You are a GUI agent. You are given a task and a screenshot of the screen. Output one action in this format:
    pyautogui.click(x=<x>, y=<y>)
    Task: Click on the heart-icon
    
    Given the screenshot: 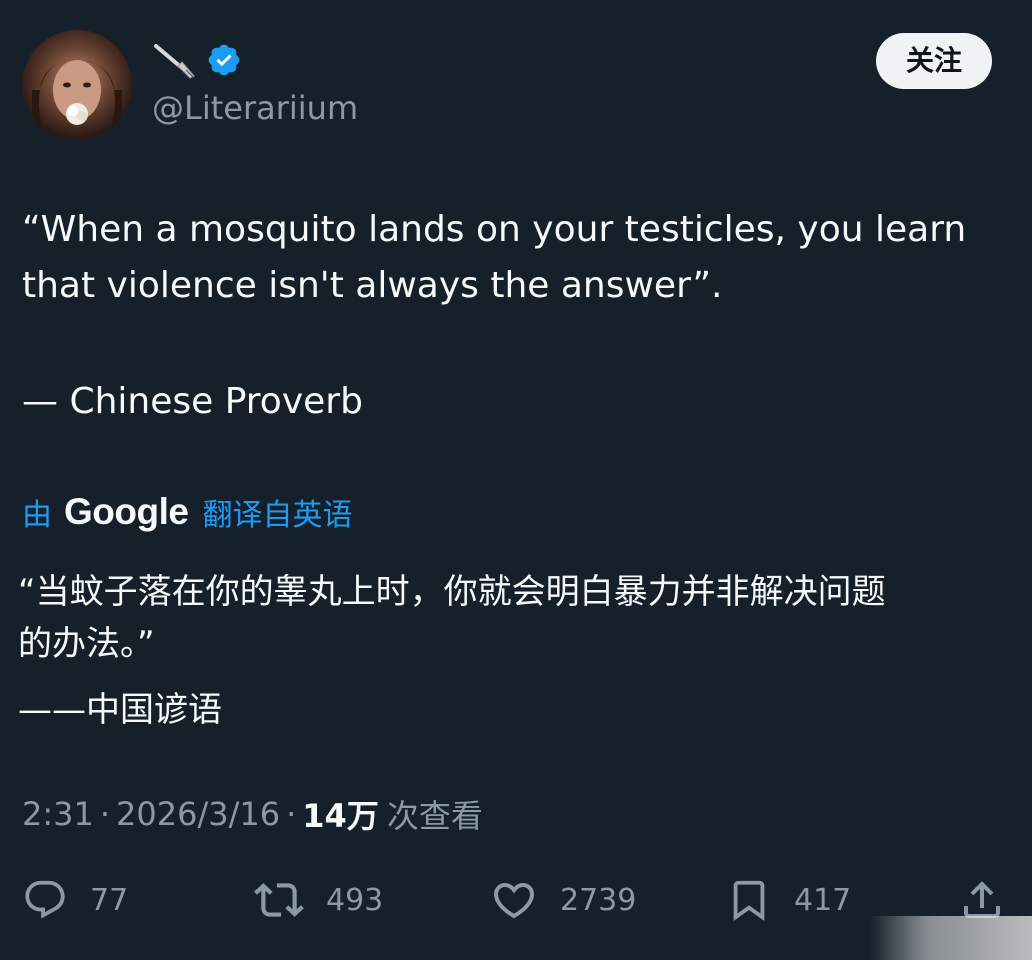 What is the action you would take?
    pyautogui.click(x=514, y=901)
    